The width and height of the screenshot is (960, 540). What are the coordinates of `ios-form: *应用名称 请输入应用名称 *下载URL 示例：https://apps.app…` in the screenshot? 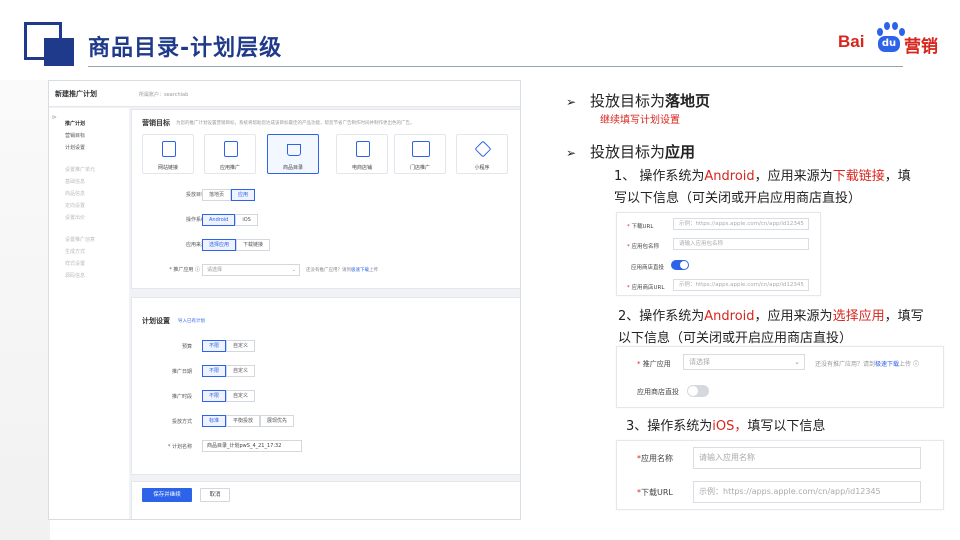 It's located at (780, 475).